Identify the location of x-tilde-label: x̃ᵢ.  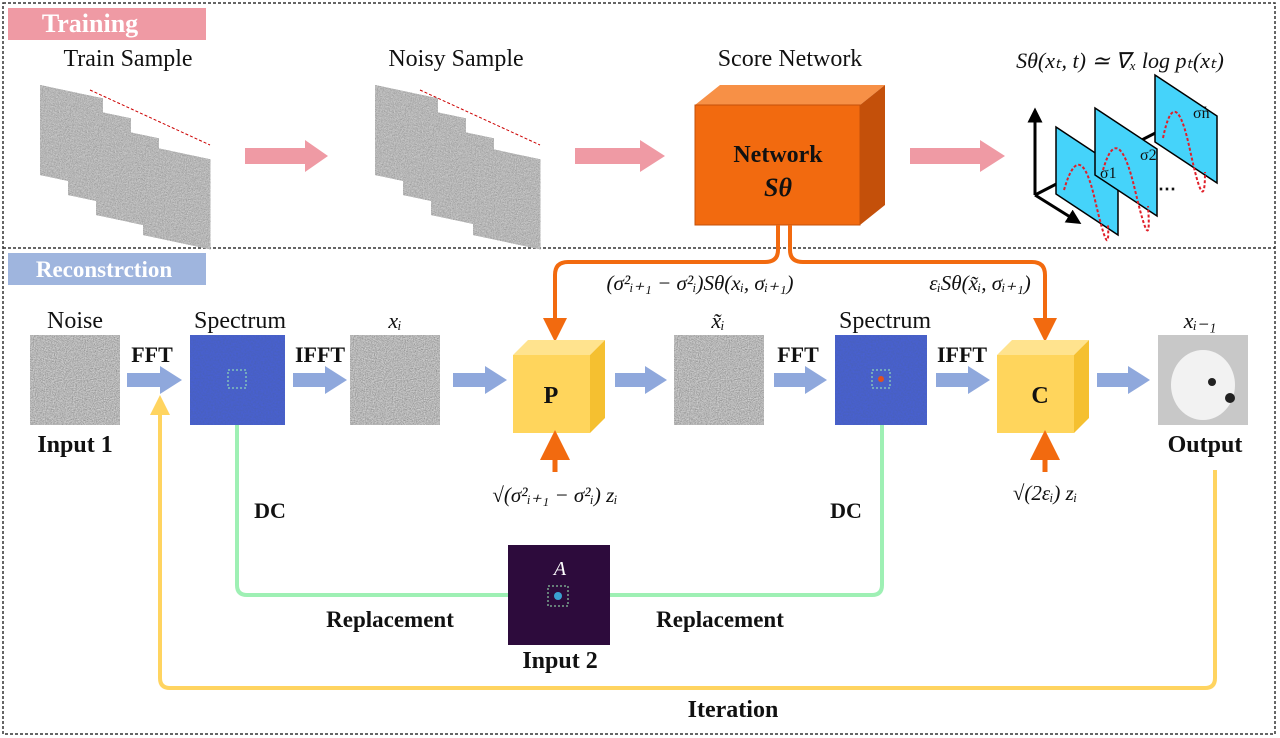
(717, 320).